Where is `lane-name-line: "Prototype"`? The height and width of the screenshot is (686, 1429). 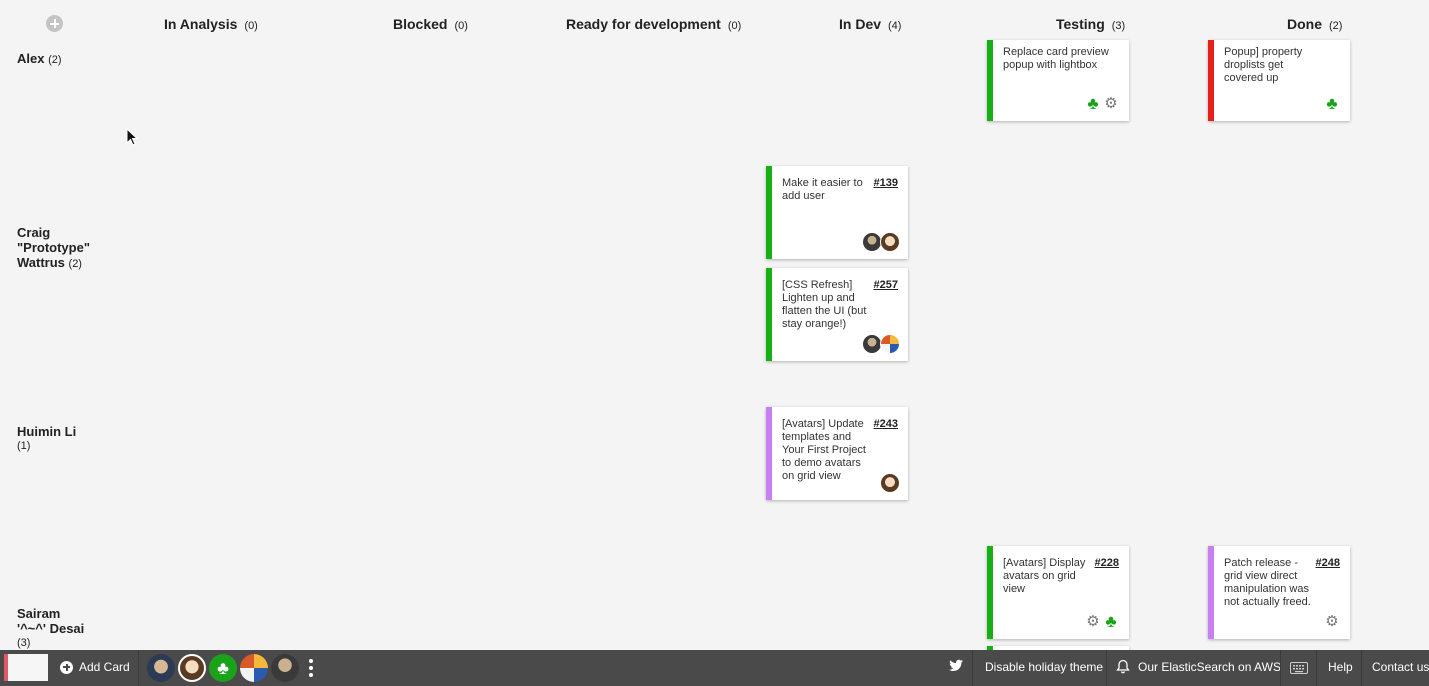 lane-name-line: "Prototype" is located at coordinates (53, 247).